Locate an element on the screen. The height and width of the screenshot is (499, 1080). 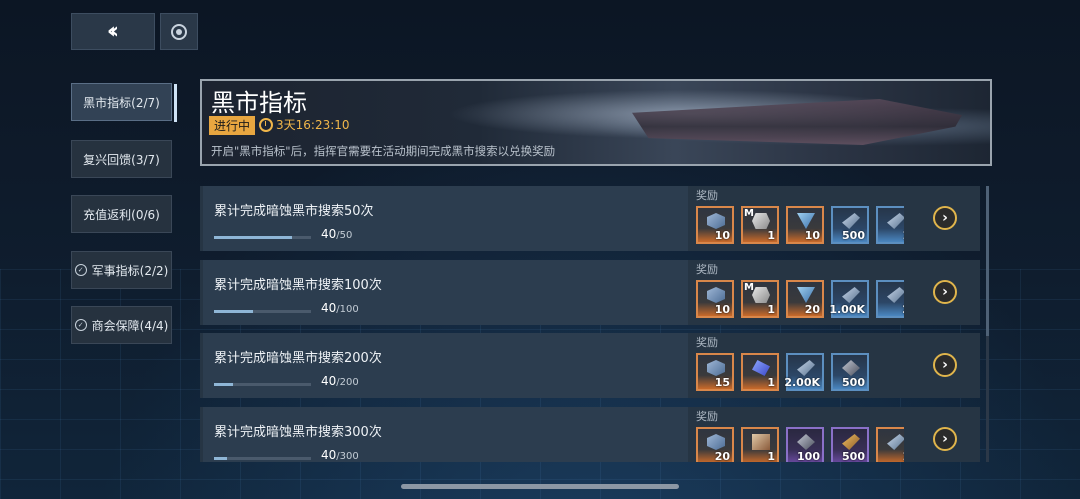
sidebar-item-black-market: 黑市指标(2/7) is located at coordinates (124, 102).